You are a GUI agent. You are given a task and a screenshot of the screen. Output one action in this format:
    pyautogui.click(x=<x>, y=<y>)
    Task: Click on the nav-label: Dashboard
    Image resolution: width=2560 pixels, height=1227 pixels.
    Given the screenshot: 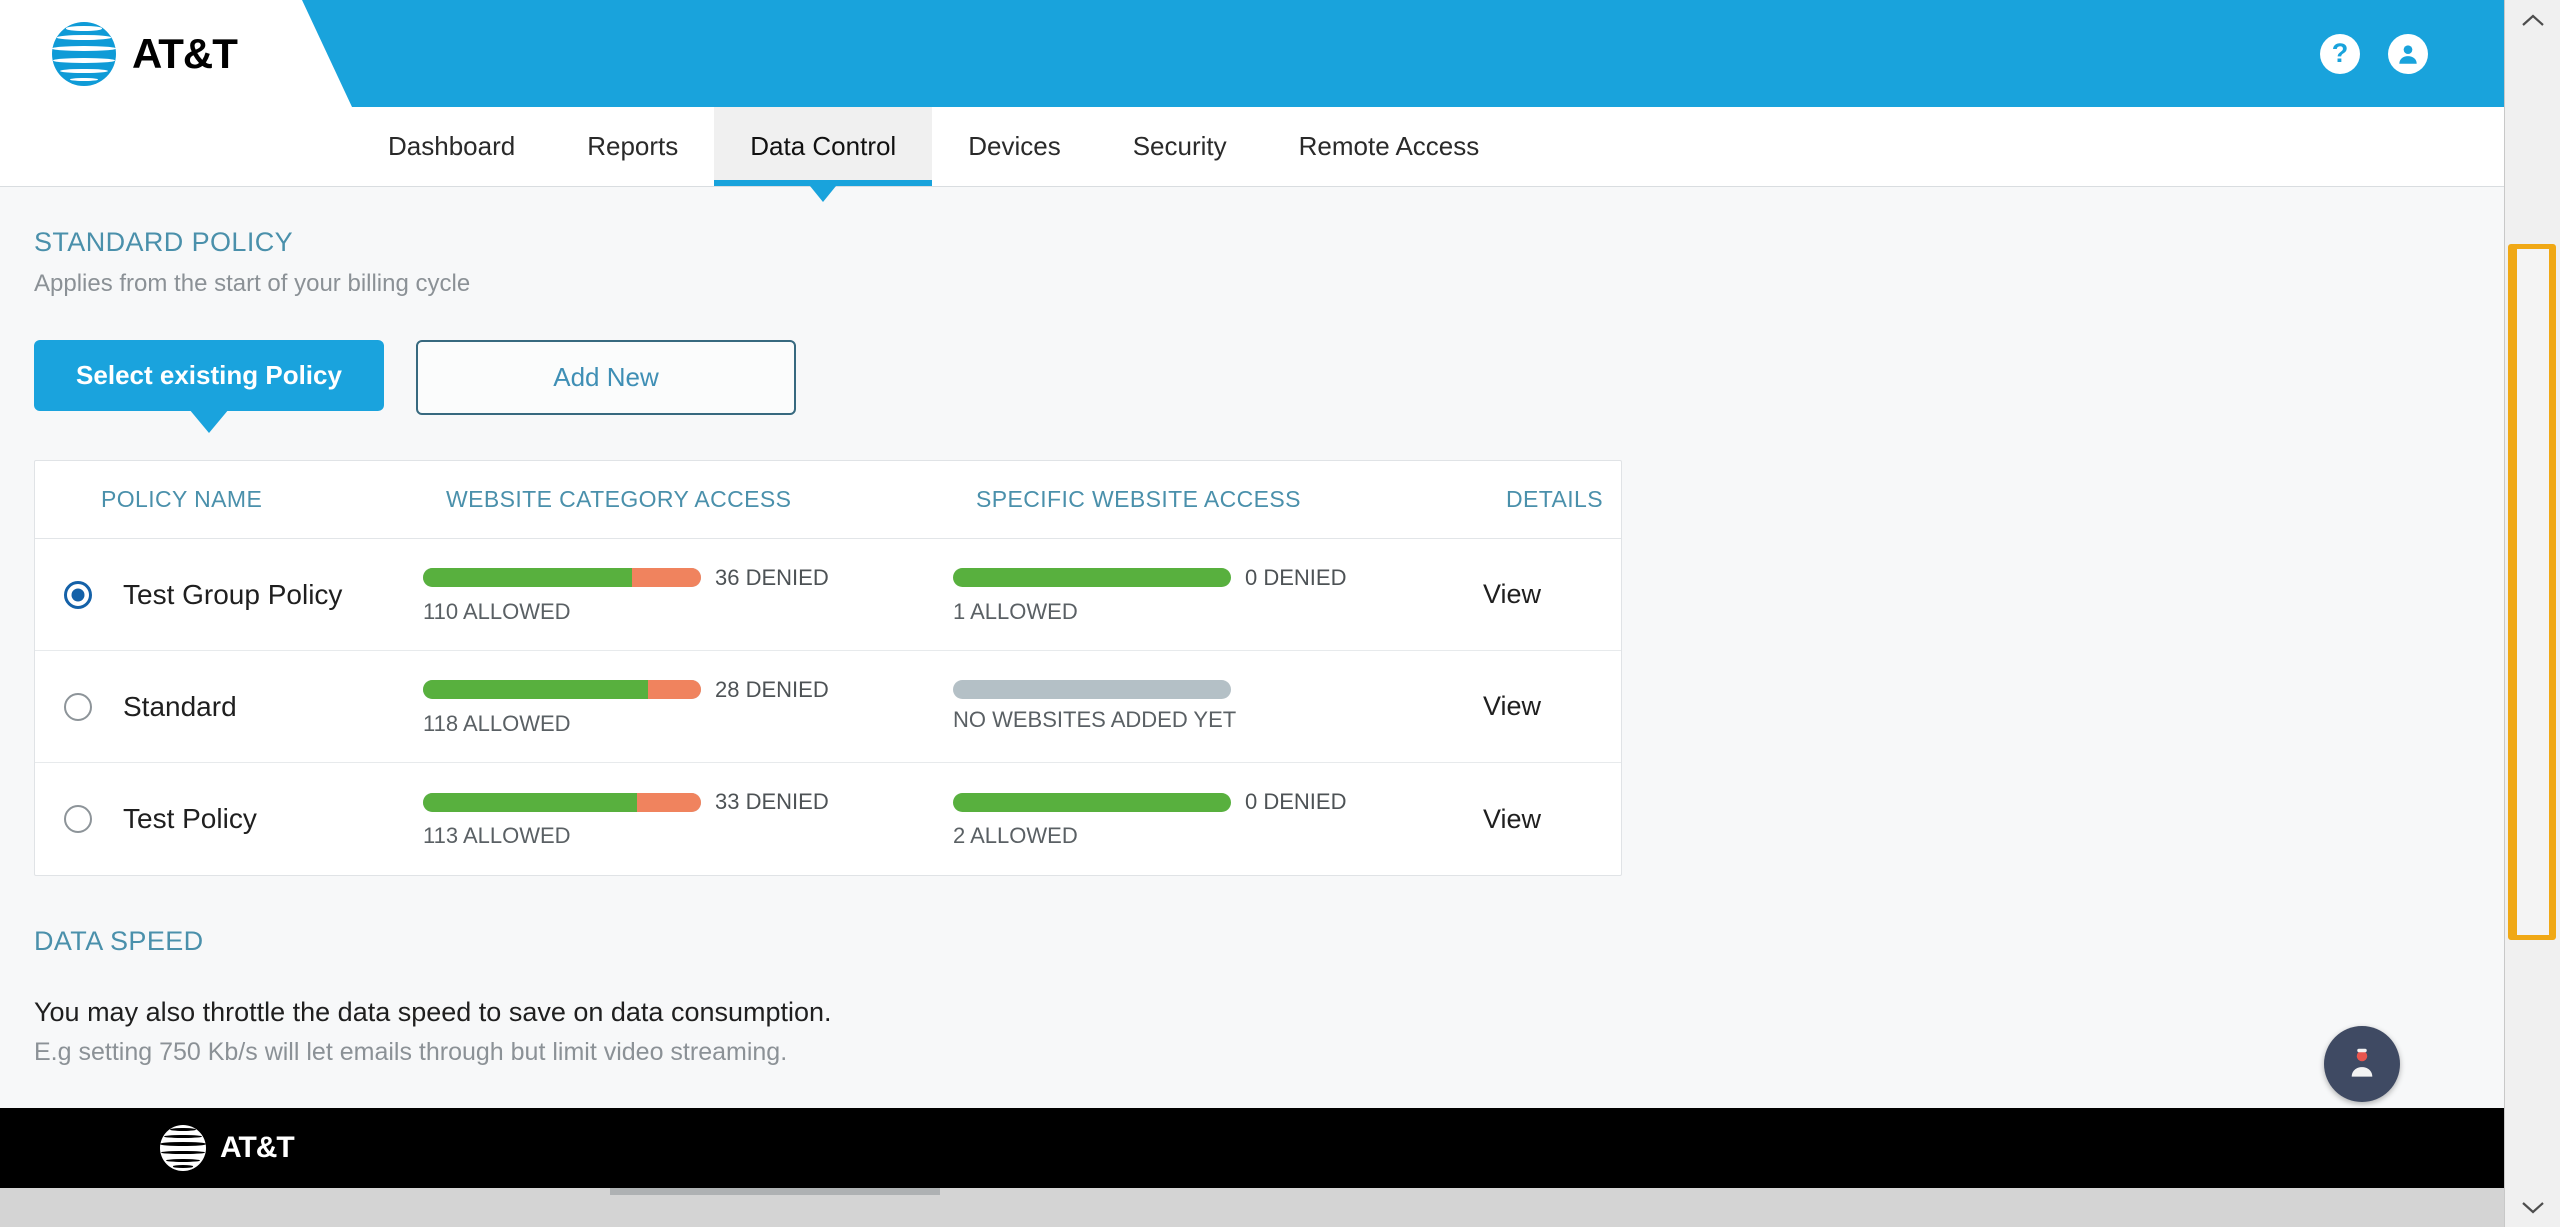 What is the action you would take?
    pyautogui.click(x=452, y=146)
    